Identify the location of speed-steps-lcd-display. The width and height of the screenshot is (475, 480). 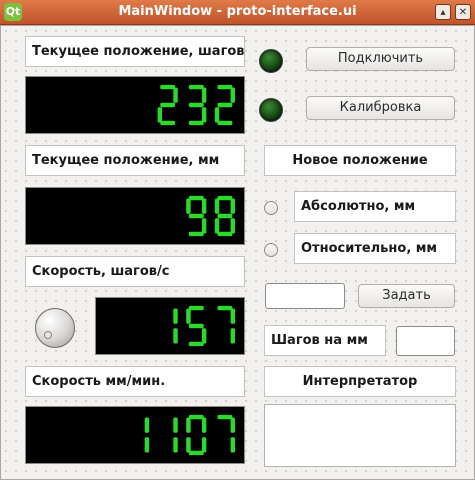
(204, 326).